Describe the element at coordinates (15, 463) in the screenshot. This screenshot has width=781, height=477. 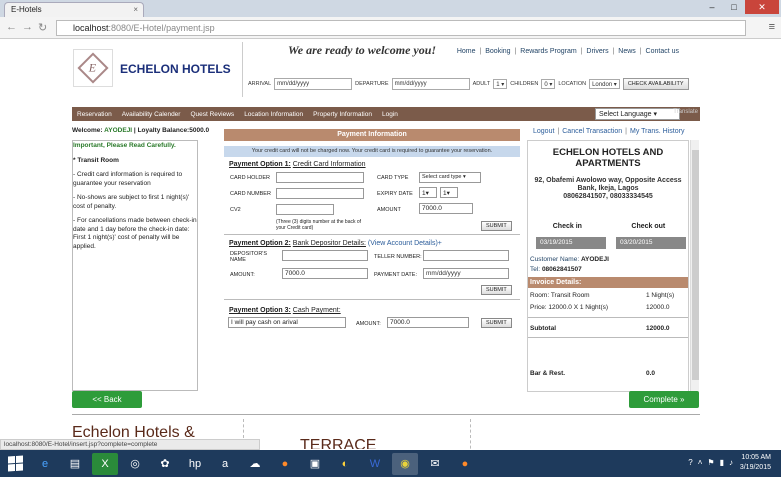
I see `start-button` at that location.